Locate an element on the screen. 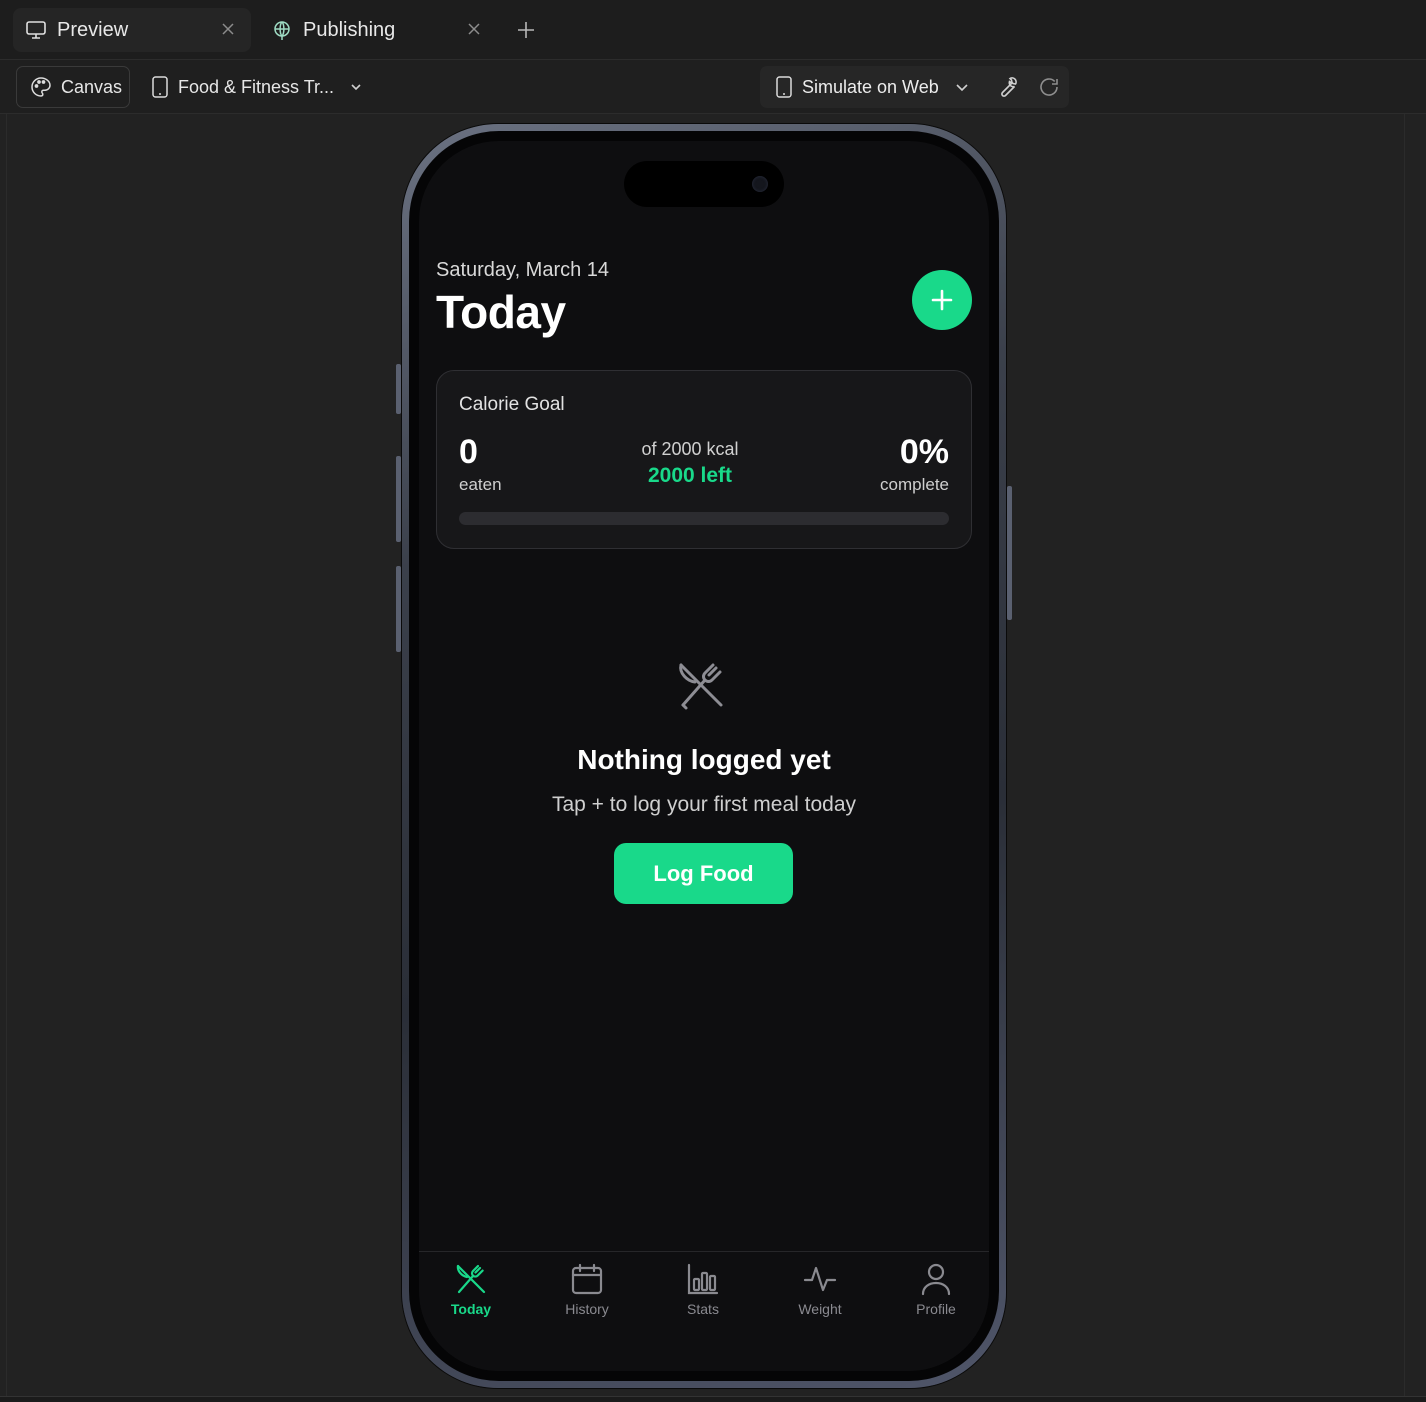 Image resolution: width=1426 pixels, height=1402 pixels. phone-volume-down is located at coordinates (398, 609).